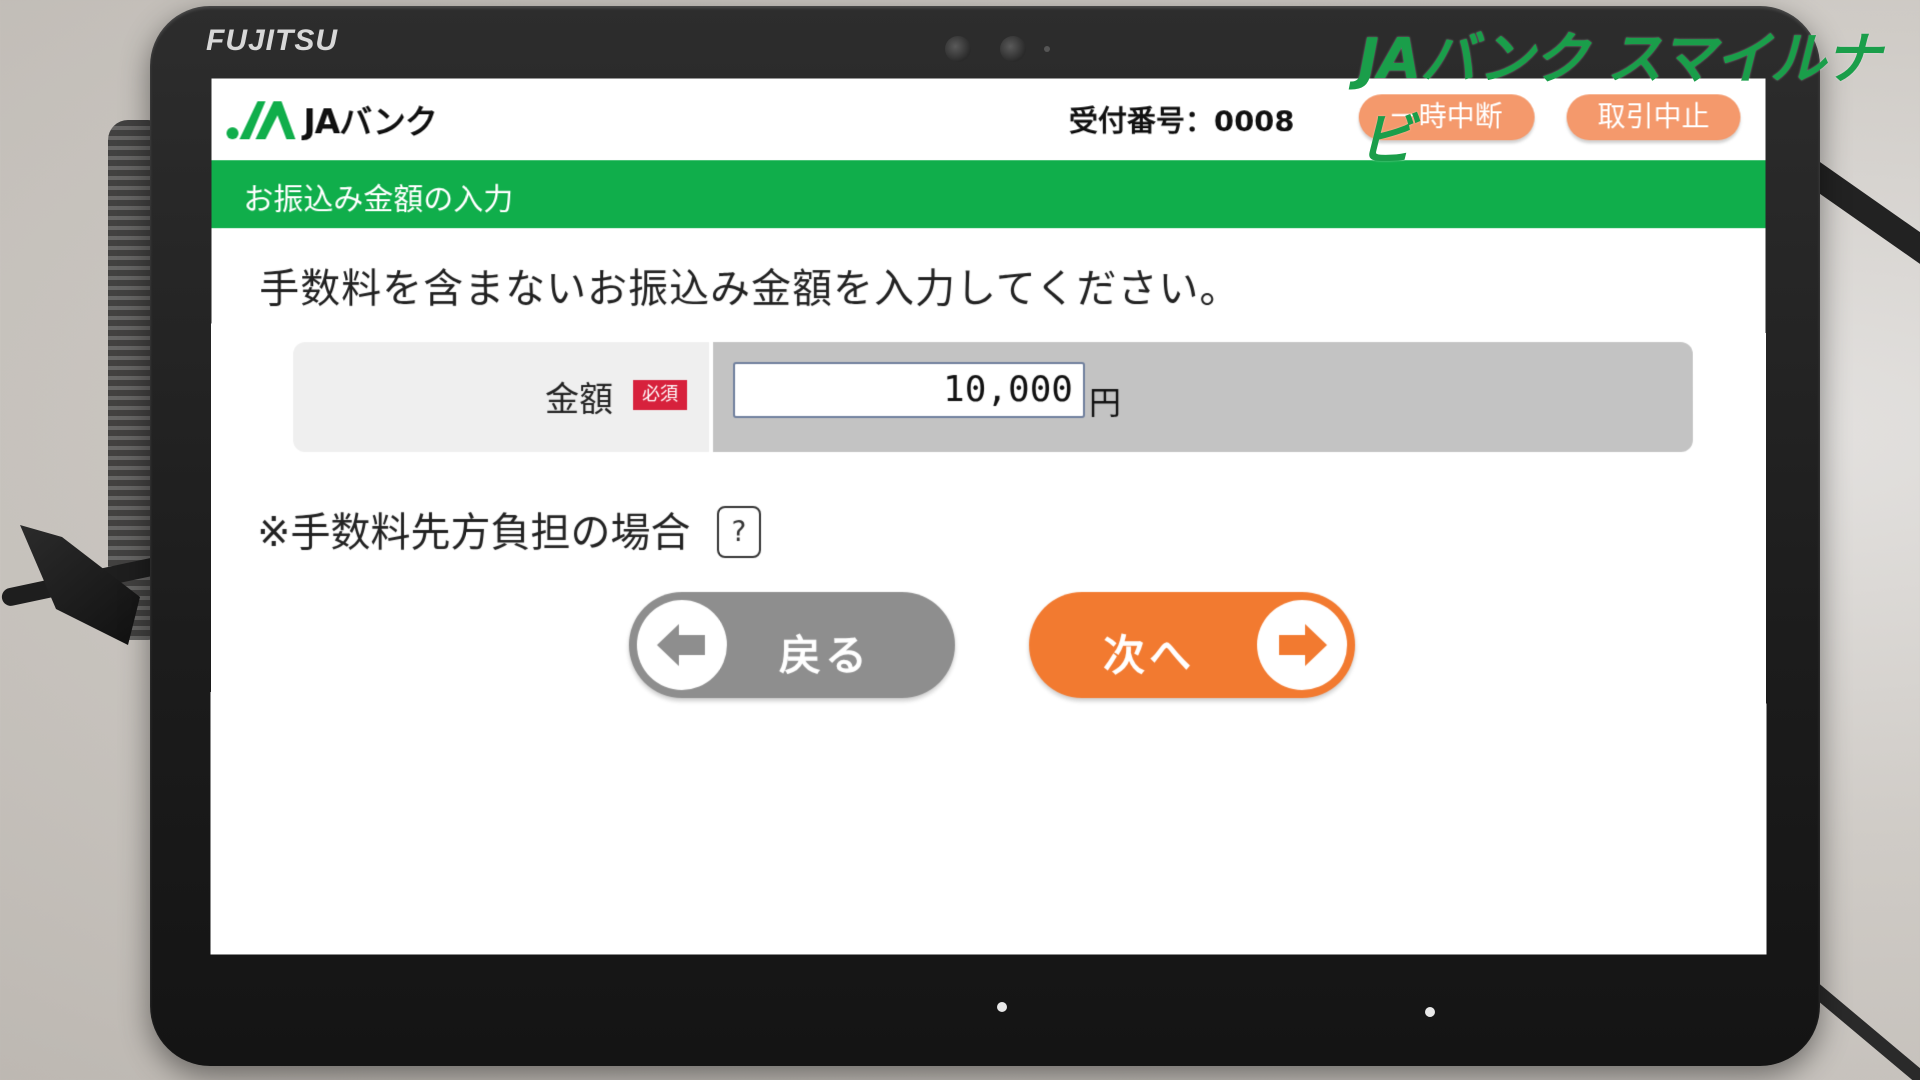 This screenshot has height=1080, width=1920. What do you see at coordinates (1203, 397) in the screenshot?
I see `amount-input-cell: 10,000 円` at bounding box center [1203, 397].